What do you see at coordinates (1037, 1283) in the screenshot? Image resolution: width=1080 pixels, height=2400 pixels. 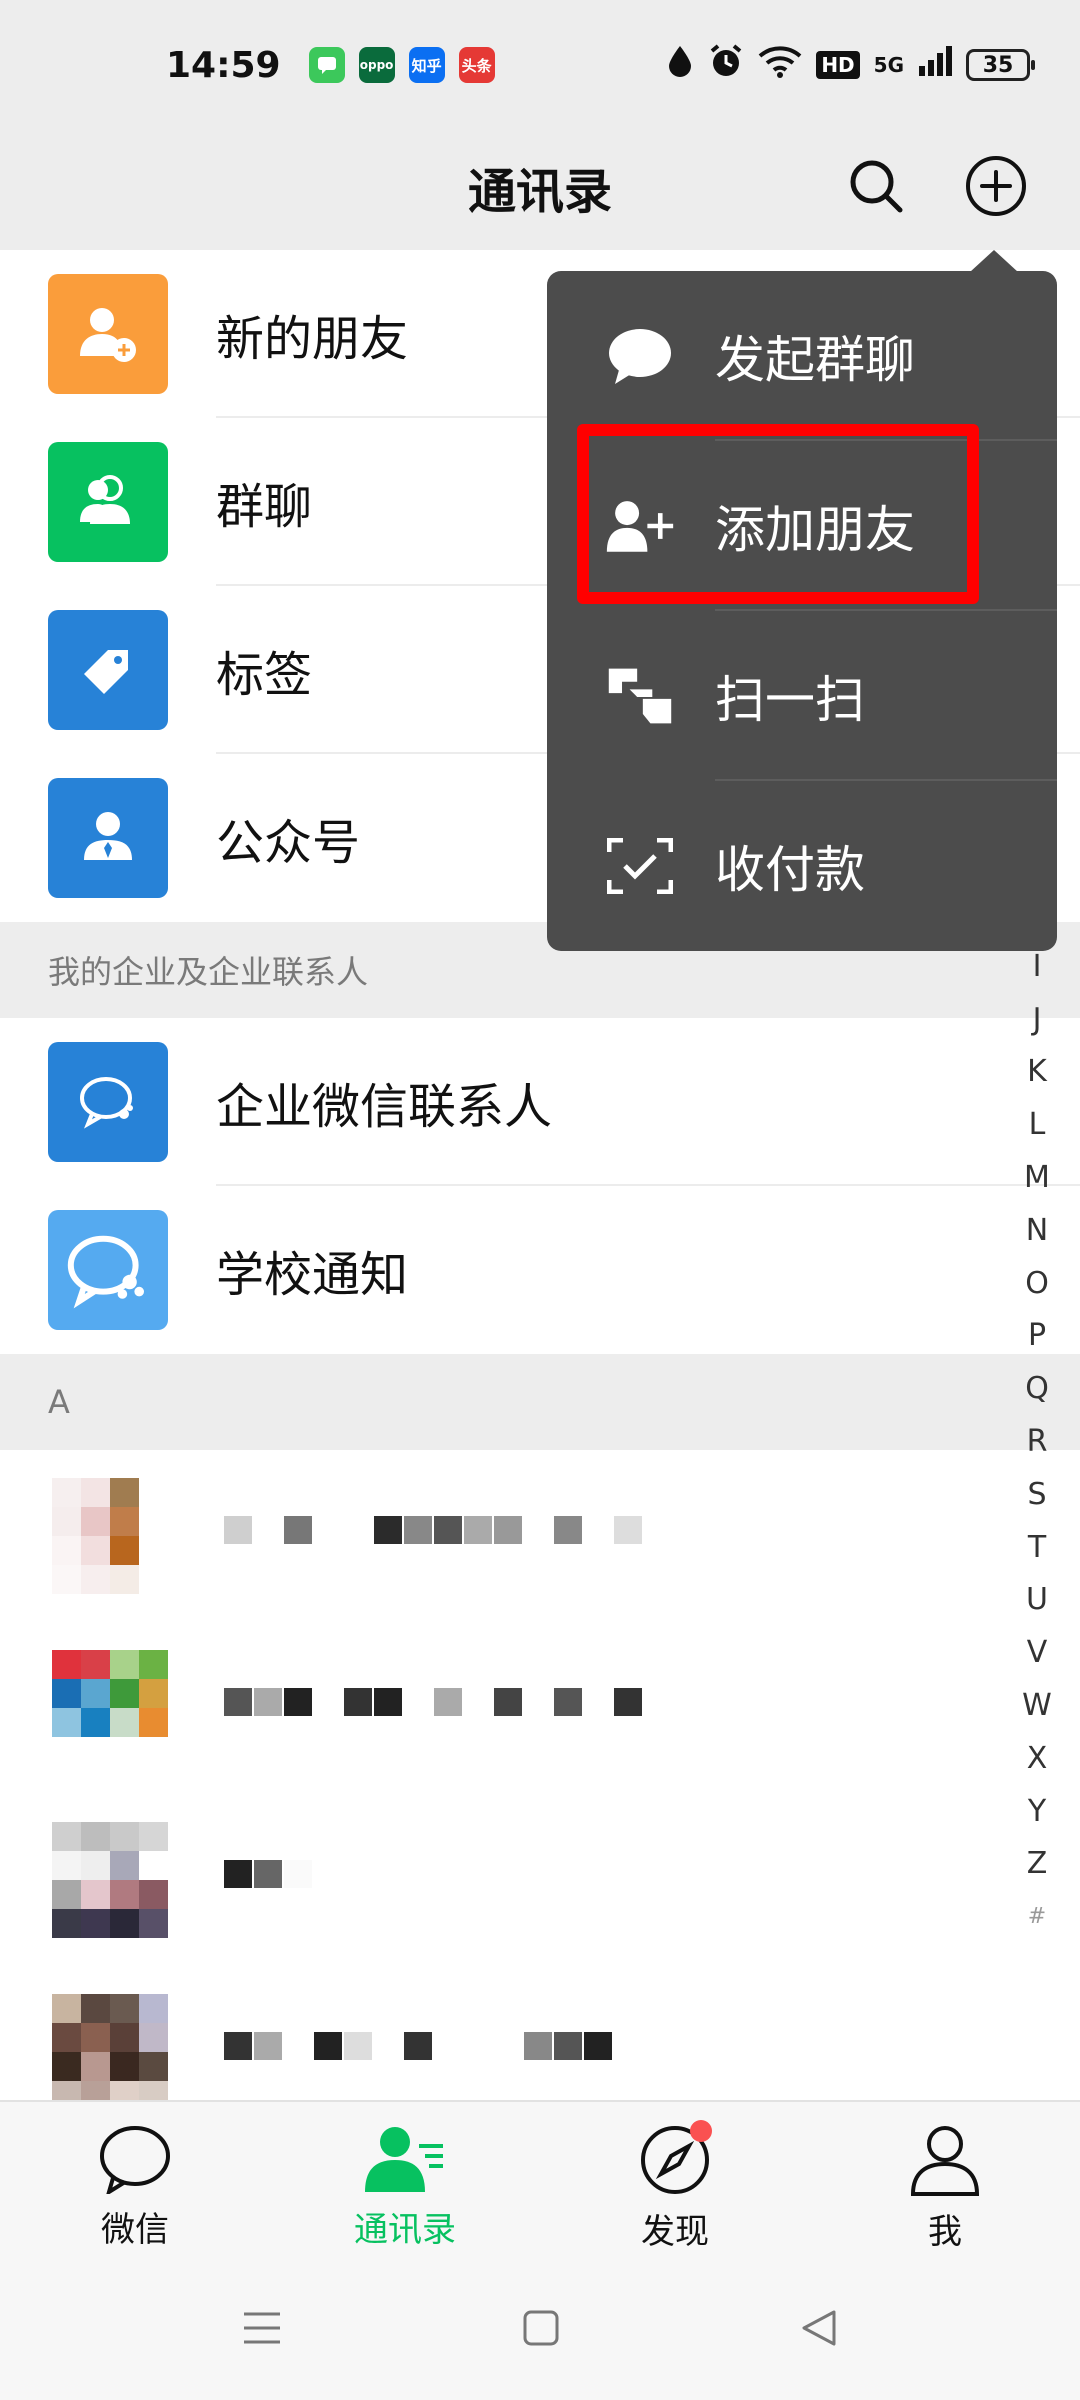 I see `index-letter: O` at bounding box center [1037, 1283].